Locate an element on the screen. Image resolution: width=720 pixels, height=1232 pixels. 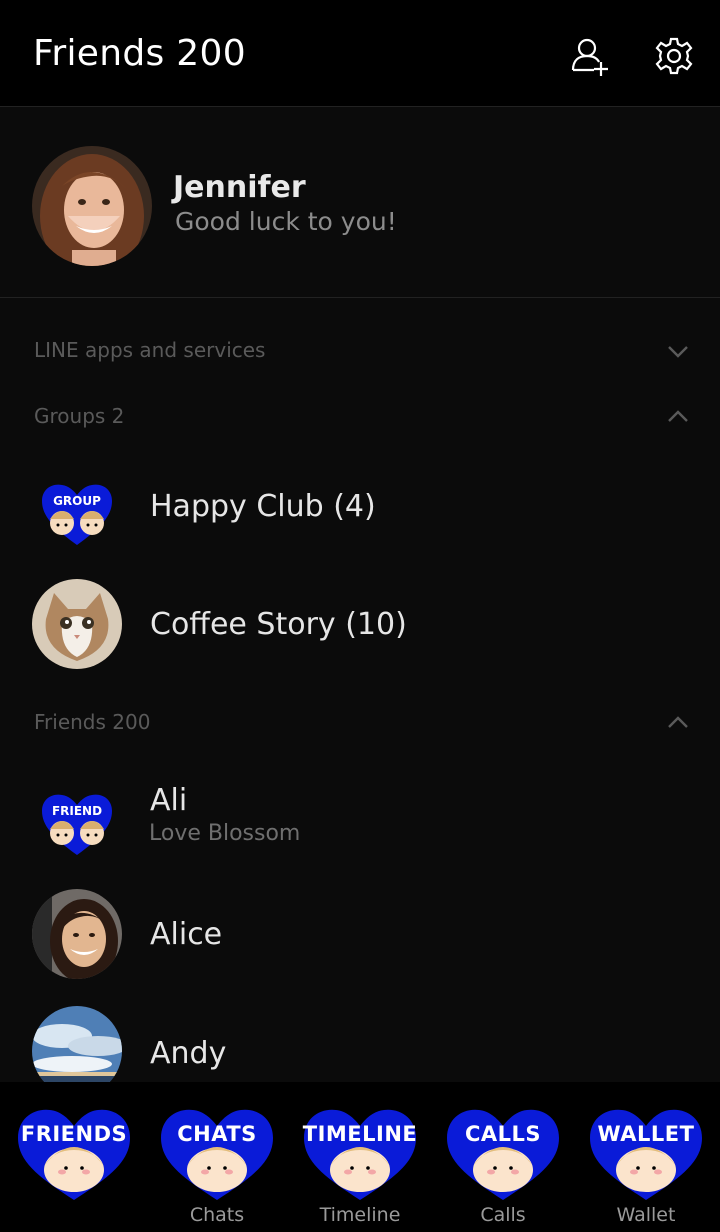
section-label: Friends 200 is located at coordinates (92, 722).